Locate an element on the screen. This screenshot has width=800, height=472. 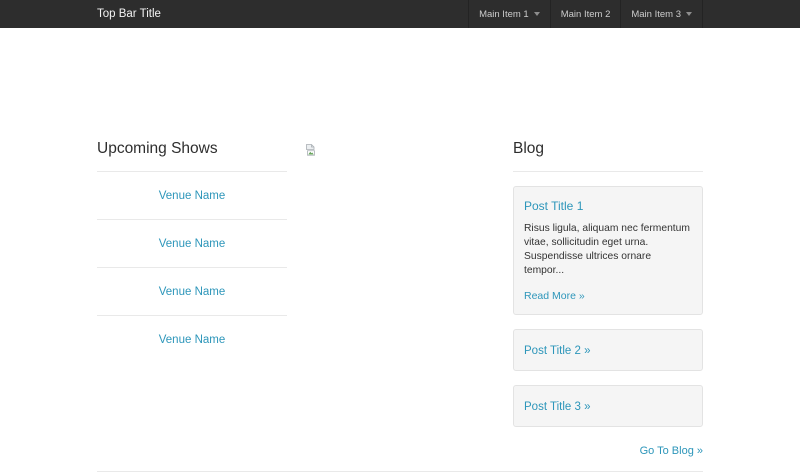
nav-item-main-2: Main Item 2 is located at coordinates (585, 14).